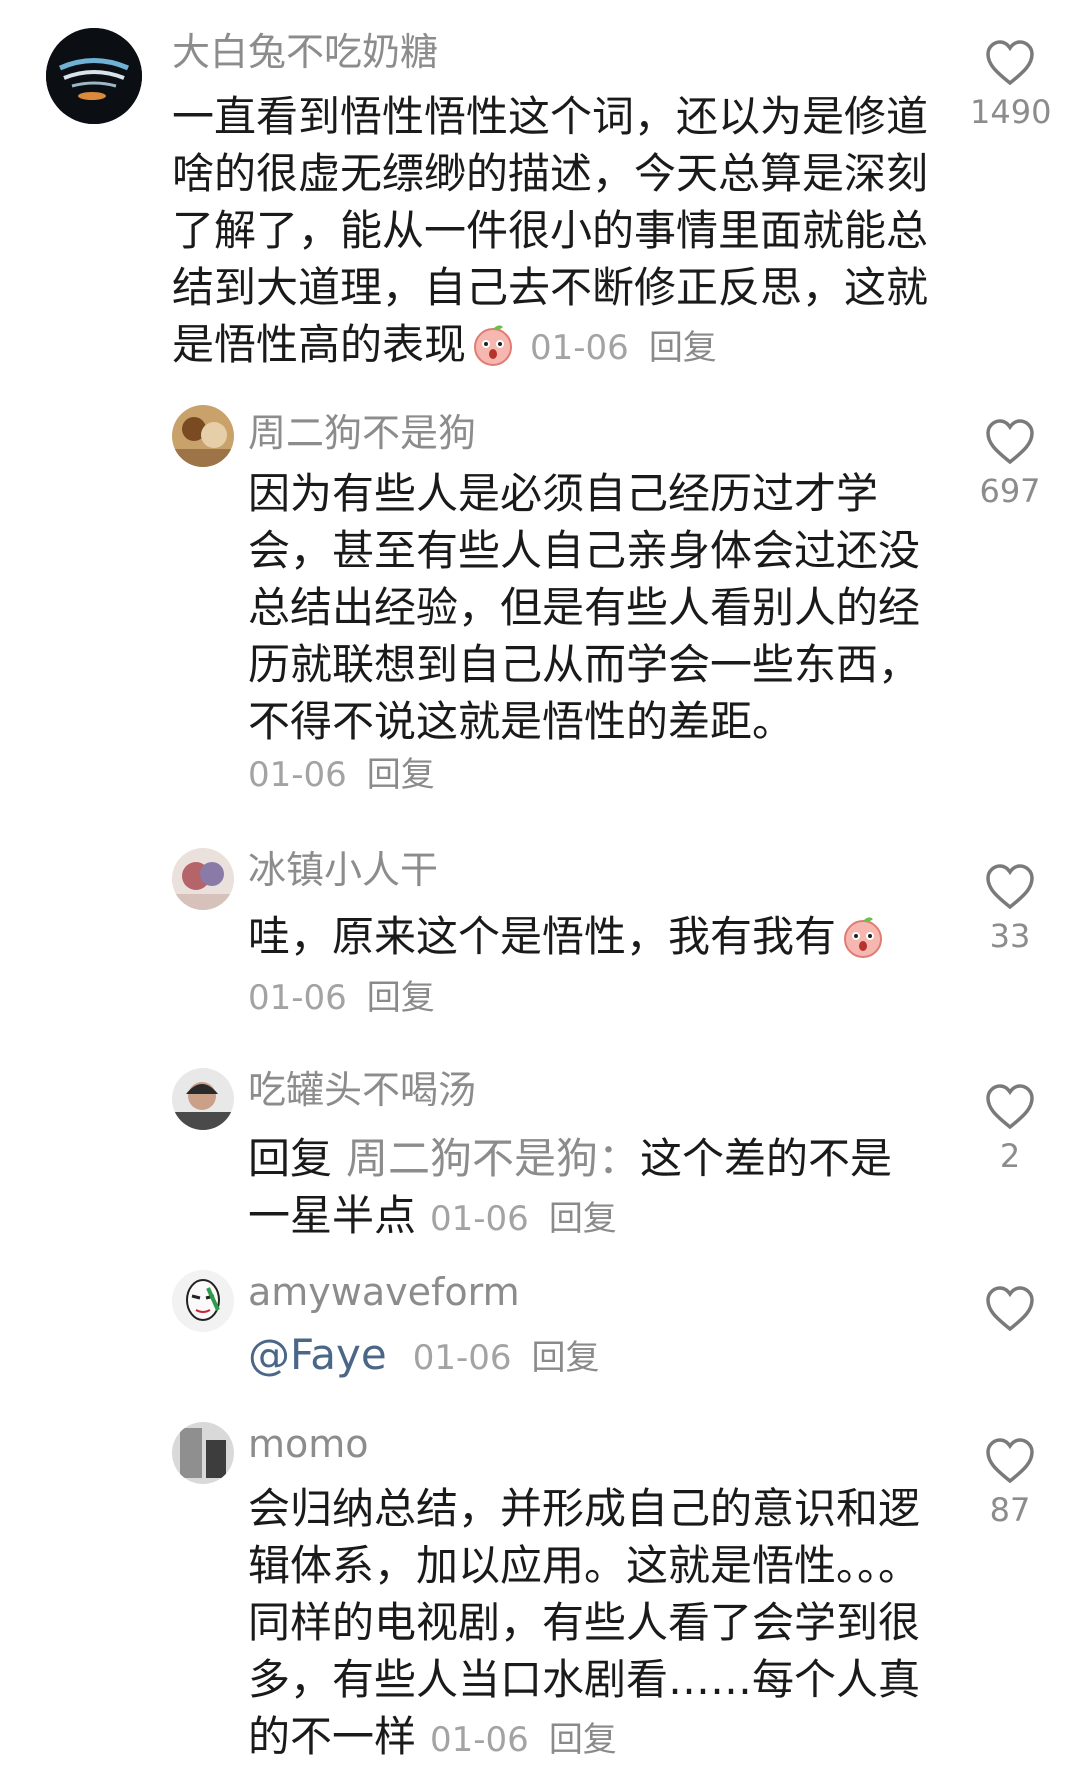 This screenshot has height=1784, width=1080. I want to click on username: 冰镇小人干, so click(343, 870).